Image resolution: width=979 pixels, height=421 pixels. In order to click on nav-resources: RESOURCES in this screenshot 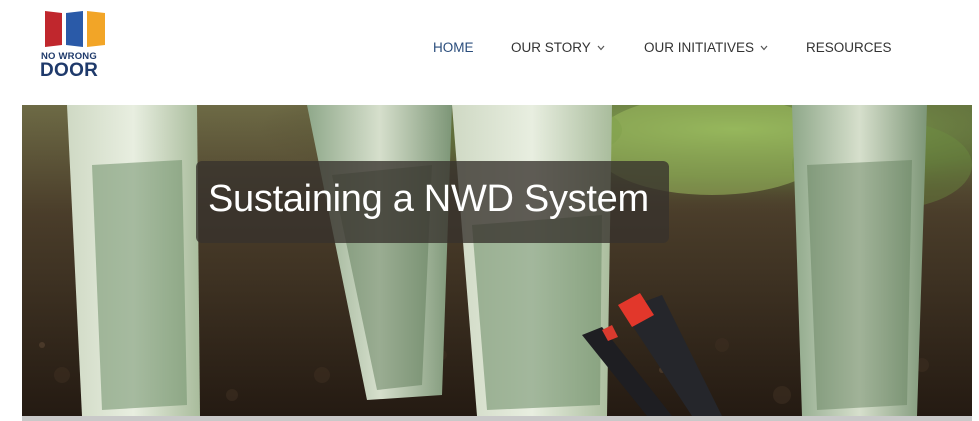, I will do `click(849, 47)`.